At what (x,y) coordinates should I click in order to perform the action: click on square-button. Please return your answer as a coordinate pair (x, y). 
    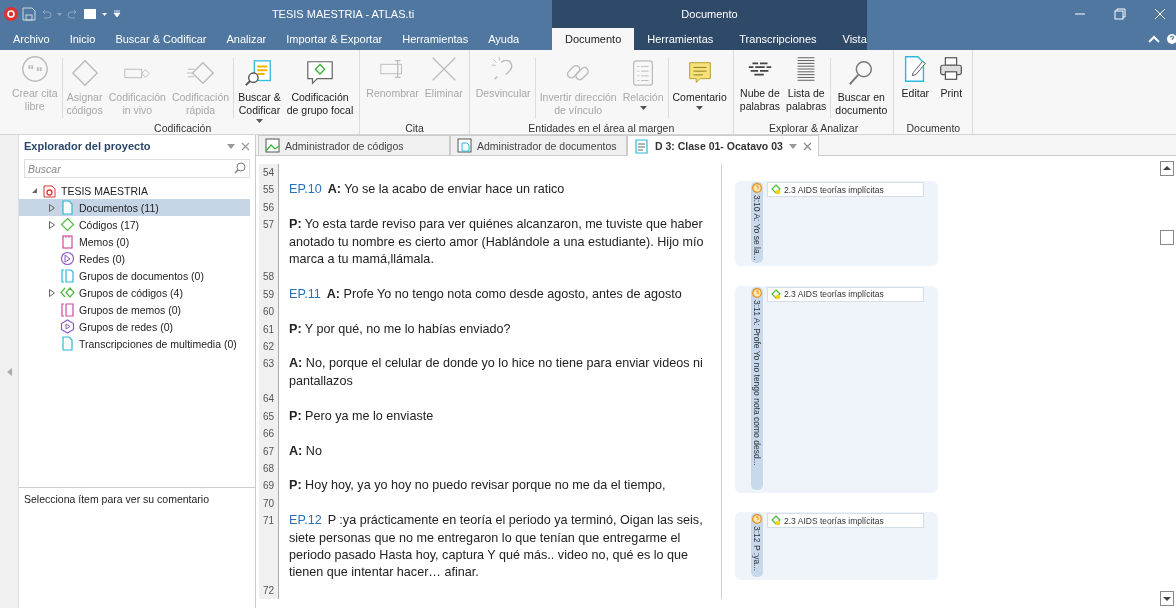
    Looking at the image, I should click on (1167, 237).